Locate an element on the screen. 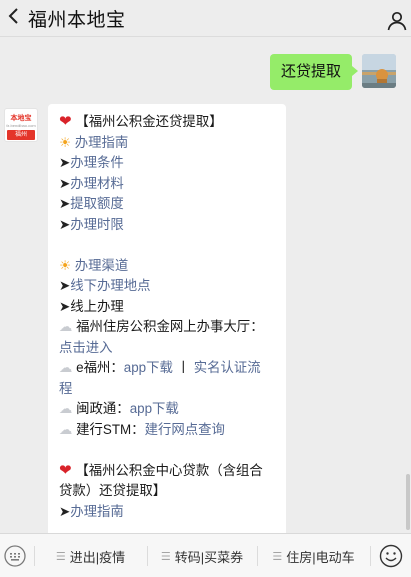 Image resolution: width=411 pixels, height=577 pixels. menu-item-label: 转码|买菜券 is located at coordinates (209, 557).